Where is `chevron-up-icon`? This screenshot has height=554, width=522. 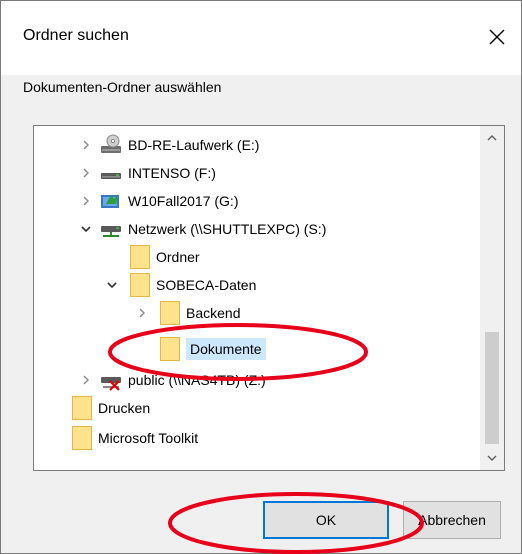 chevron-up-icon is located at coordinates (492, 138).